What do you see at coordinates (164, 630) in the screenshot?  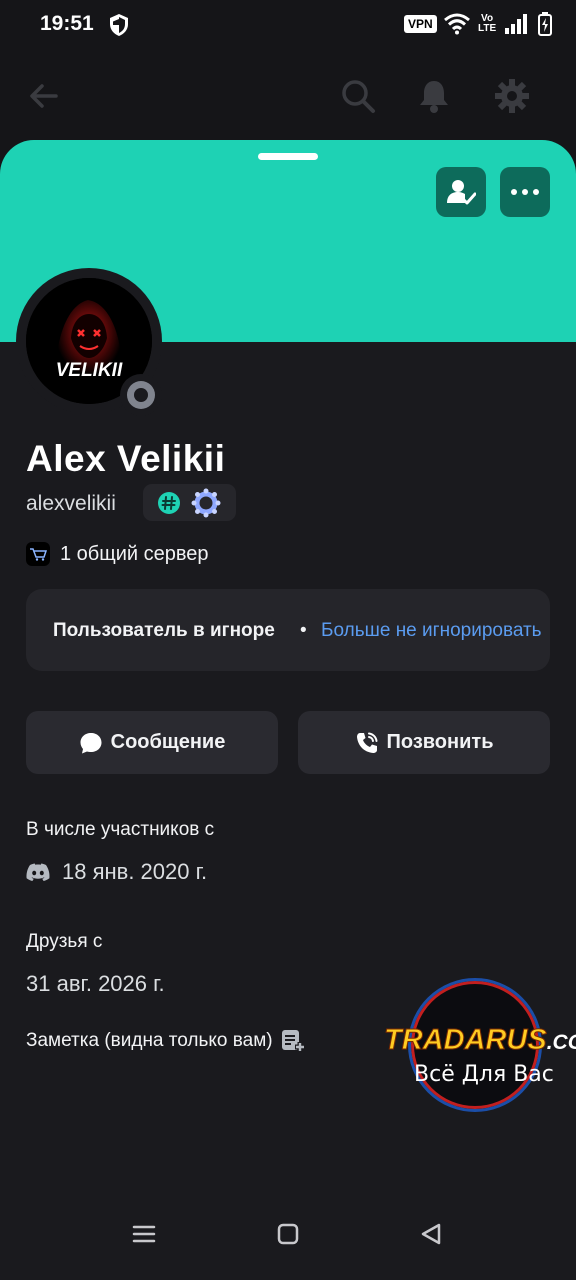 I see `ignored-text: Пользователь в игноре` at bounding box center [164, 630].